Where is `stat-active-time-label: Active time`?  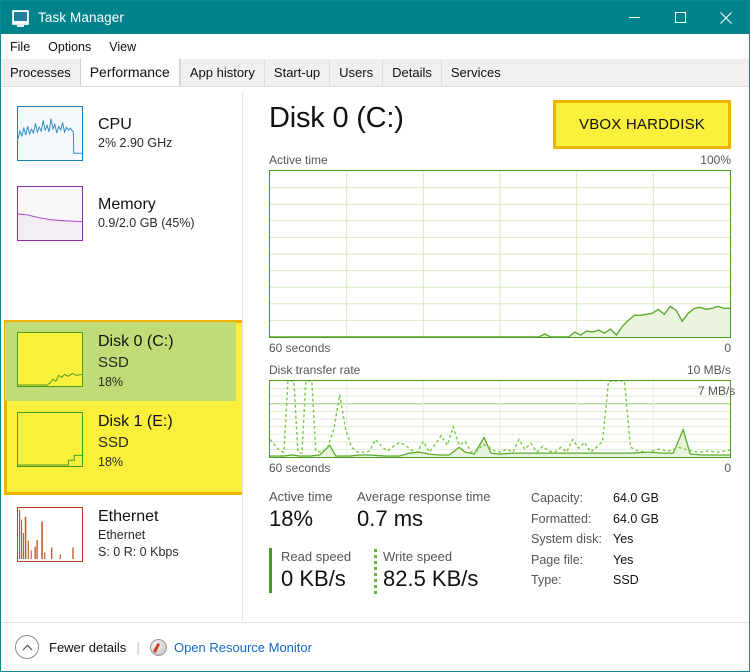 stat-active-time-label: Active time is located at coordinates (301, 496).